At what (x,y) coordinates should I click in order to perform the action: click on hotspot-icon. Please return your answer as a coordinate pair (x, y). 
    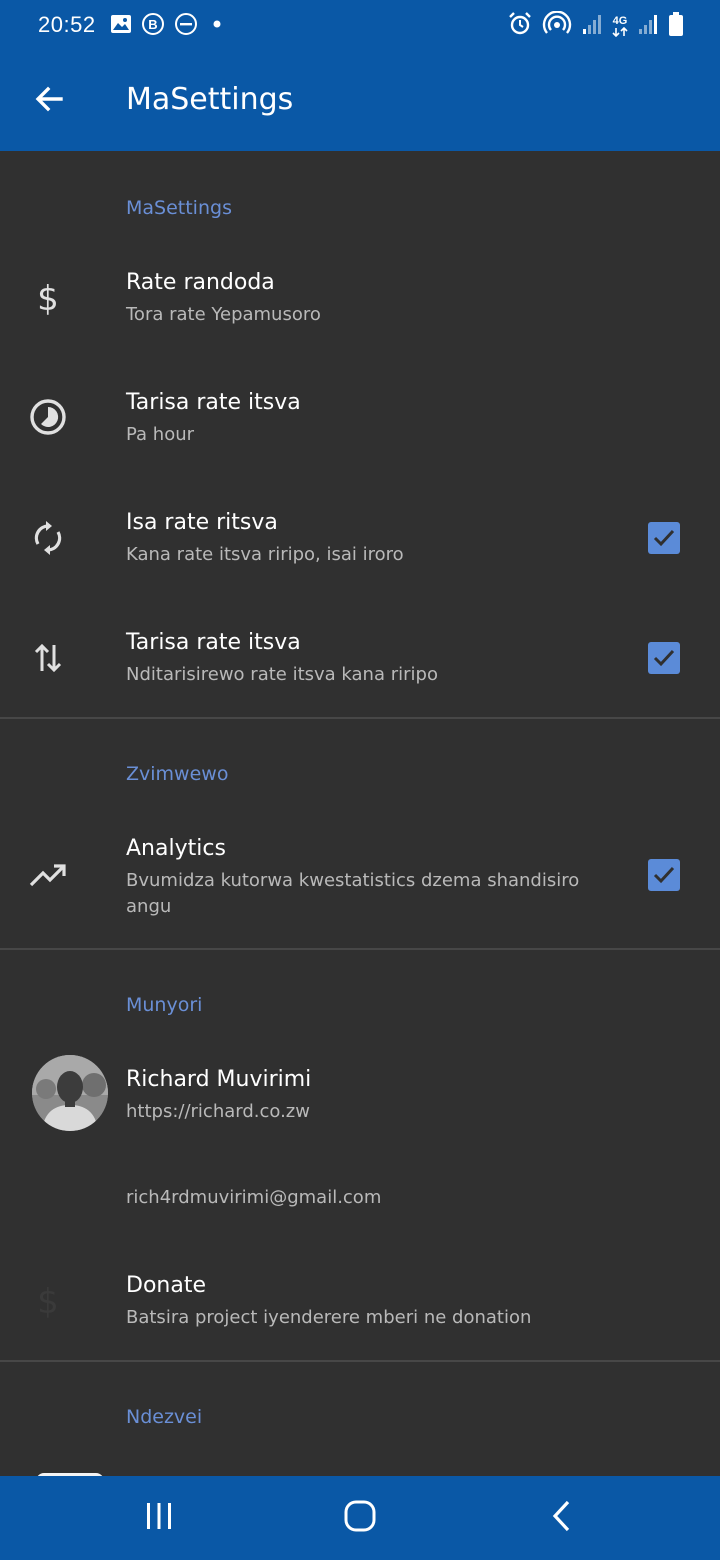
    Looking at the image, I should click on (557, 26).